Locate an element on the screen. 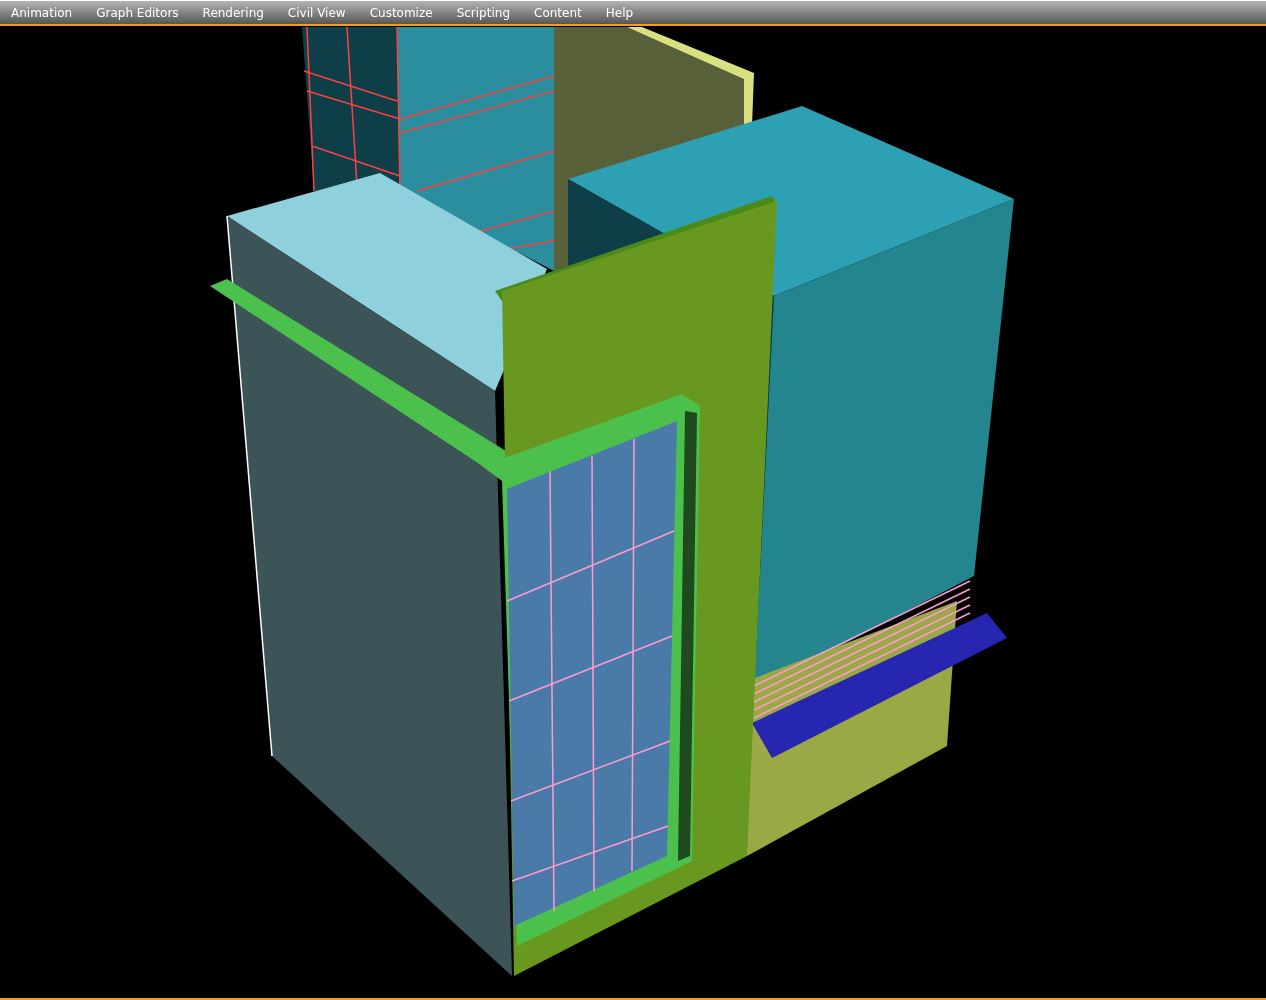  menu-item: Customize is located at coordinates (401, 12).